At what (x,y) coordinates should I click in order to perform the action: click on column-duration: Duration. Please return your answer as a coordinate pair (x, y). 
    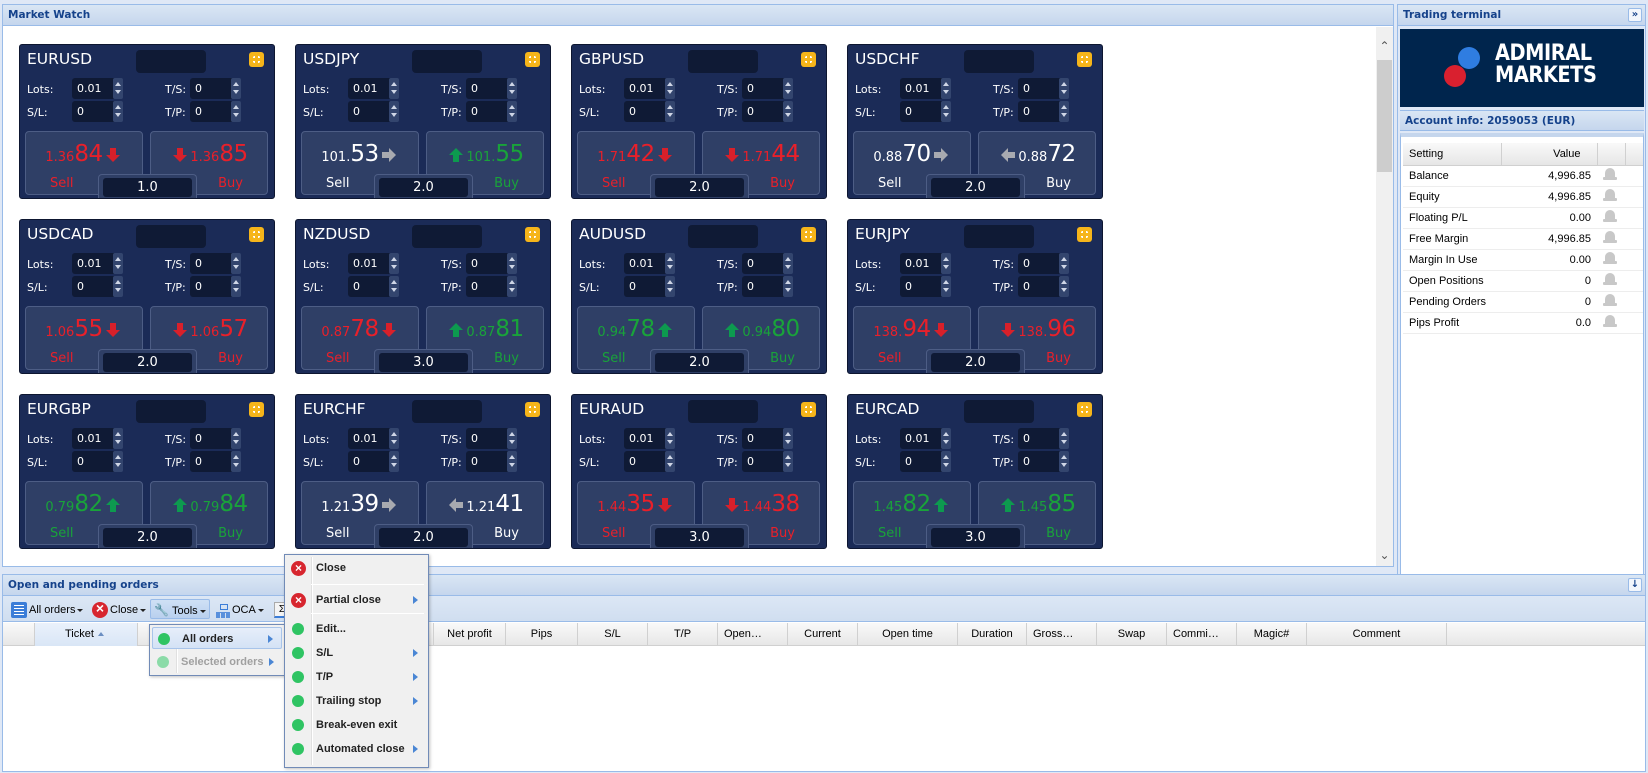
    Looking at the image, I should click on (992, 634).